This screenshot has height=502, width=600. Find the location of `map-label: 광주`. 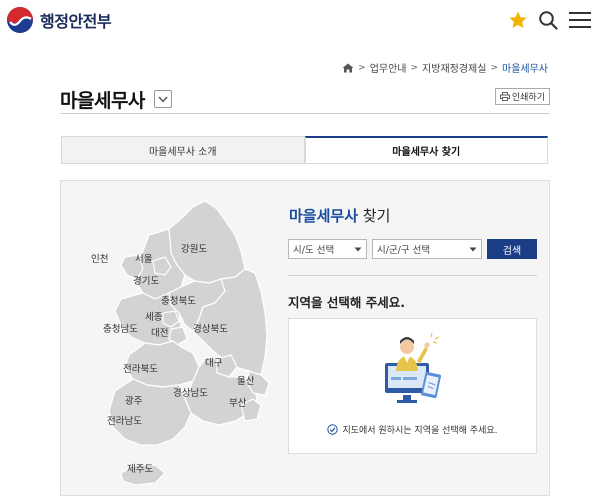

map-label: 광주 is located at coordinates (133, 400).